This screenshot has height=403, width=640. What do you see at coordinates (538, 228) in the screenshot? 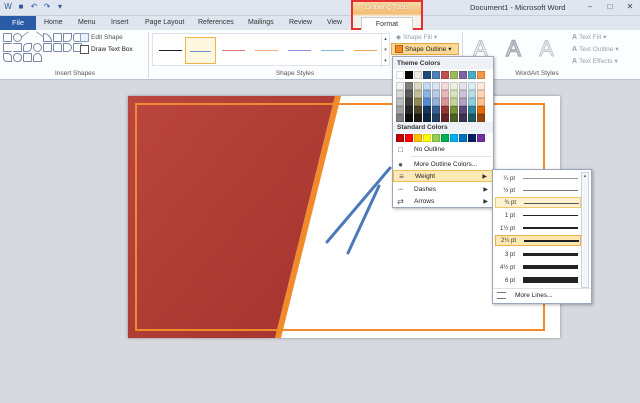
I see `weight-option: 1½ pt` at bounding box center [538, 228].